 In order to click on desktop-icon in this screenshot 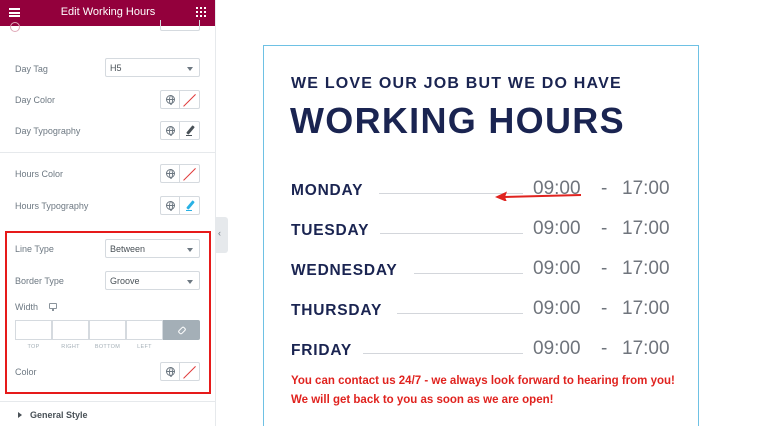, I will do `click(53, 307)`.